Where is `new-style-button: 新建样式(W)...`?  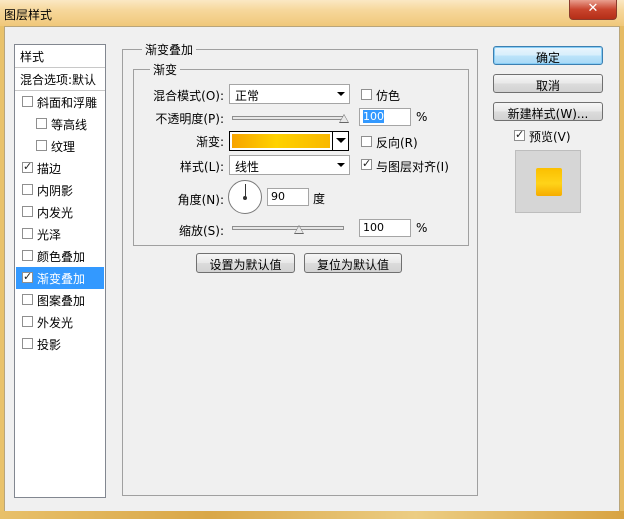
new-style-button: 新建样式(W)... is located at coordinates (548, 111).